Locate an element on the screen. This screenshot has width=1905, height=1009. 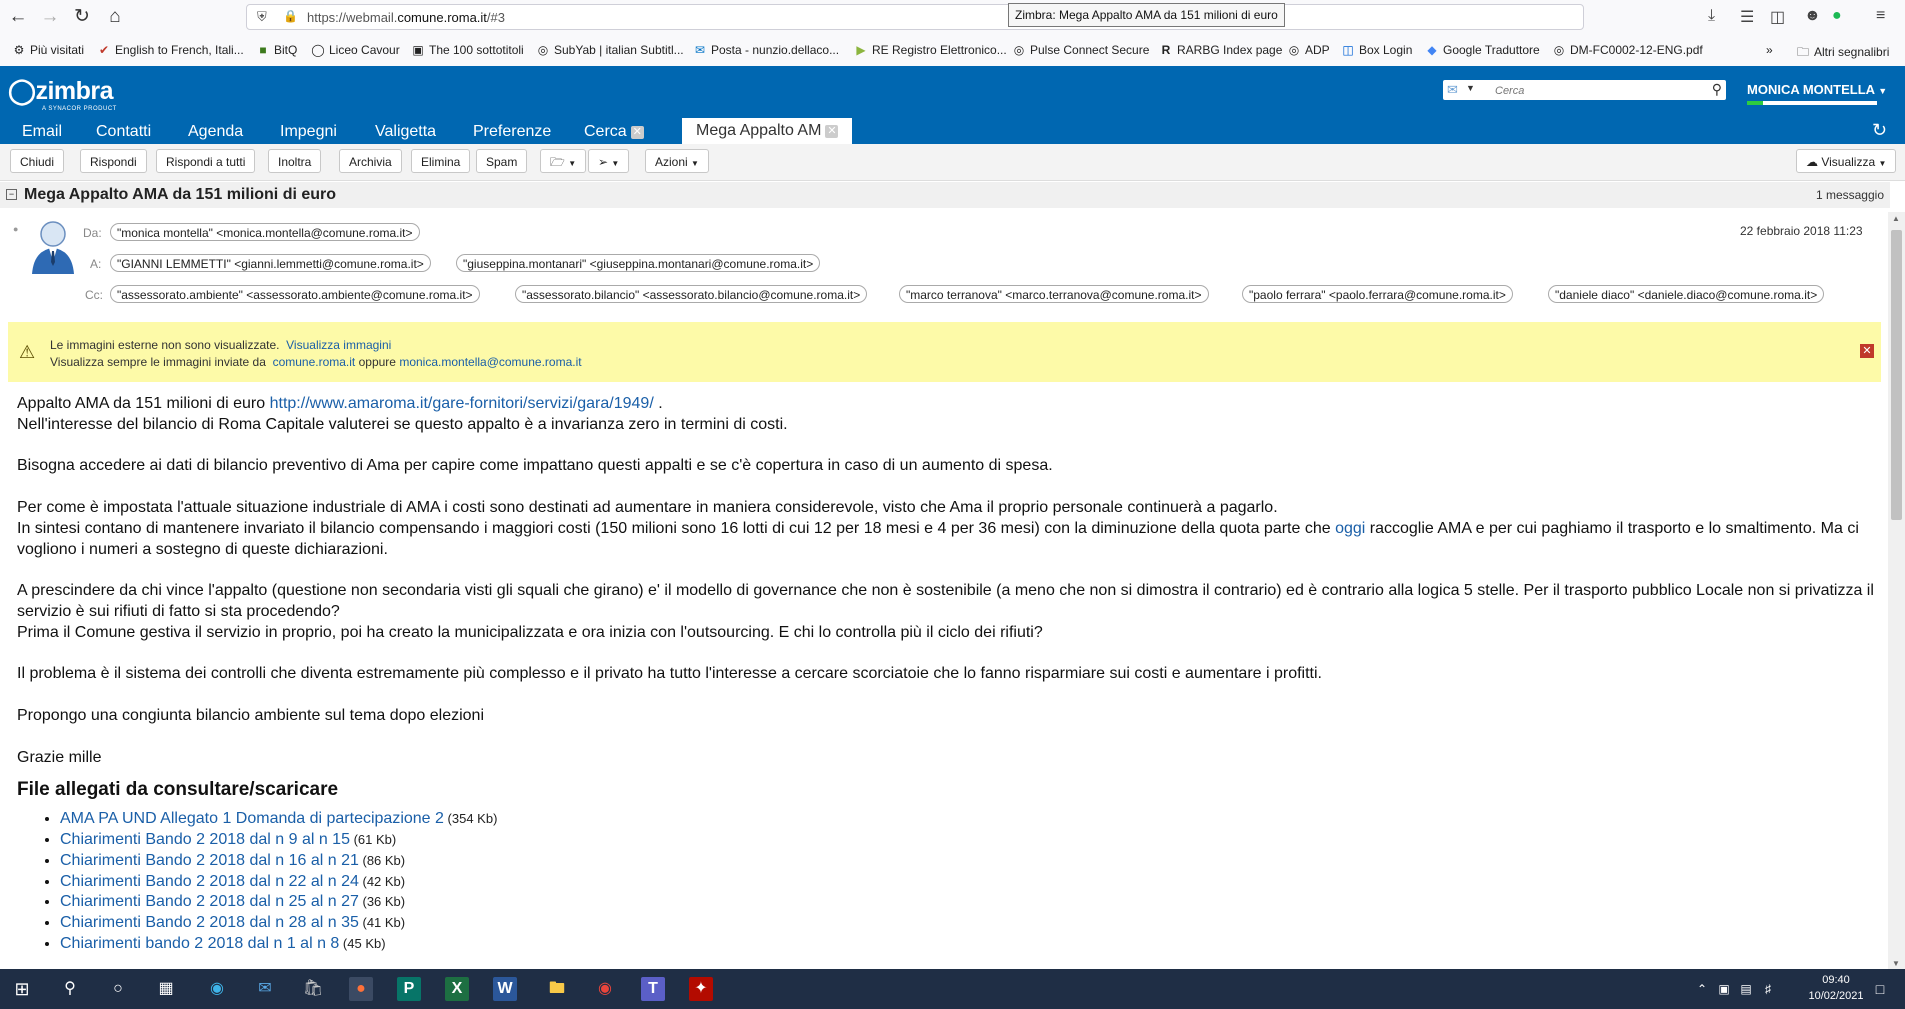
file-explorer-icon: 🖿 is located at coordinates (557, 989).